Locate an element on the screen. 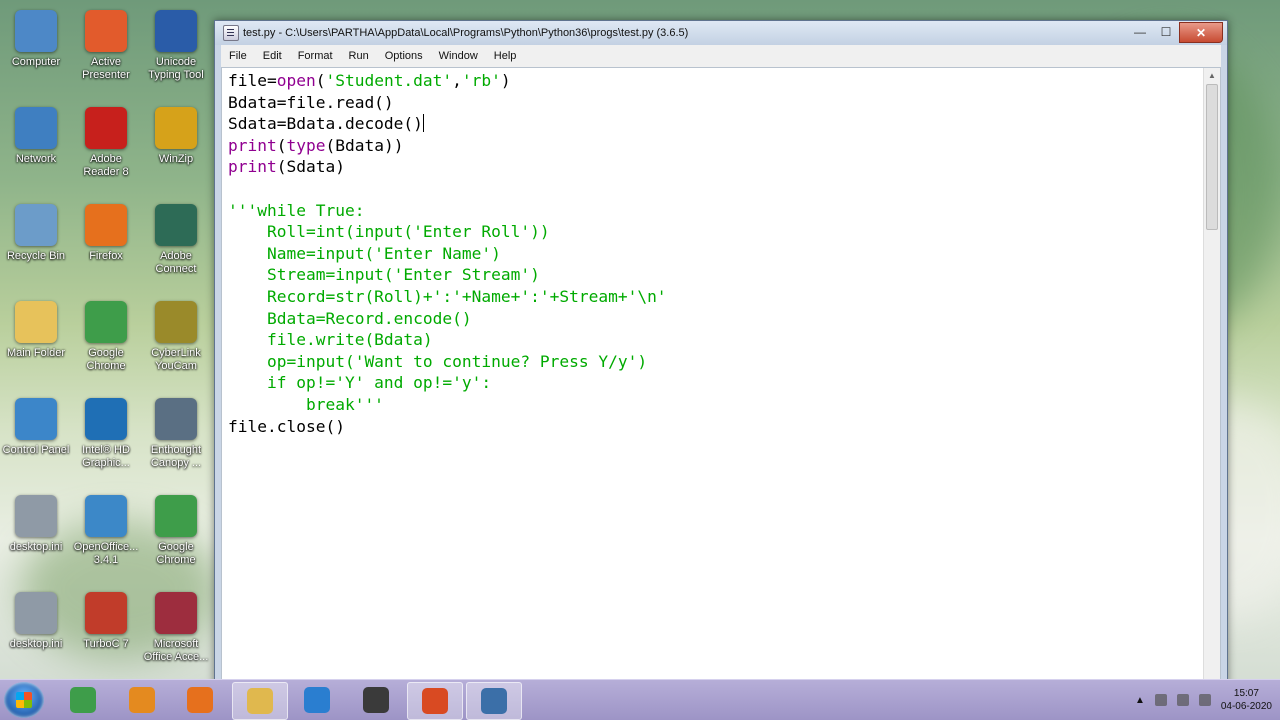 This screenshot has width=1280, height=720. folder-icon is located at coordinates (259, 701).